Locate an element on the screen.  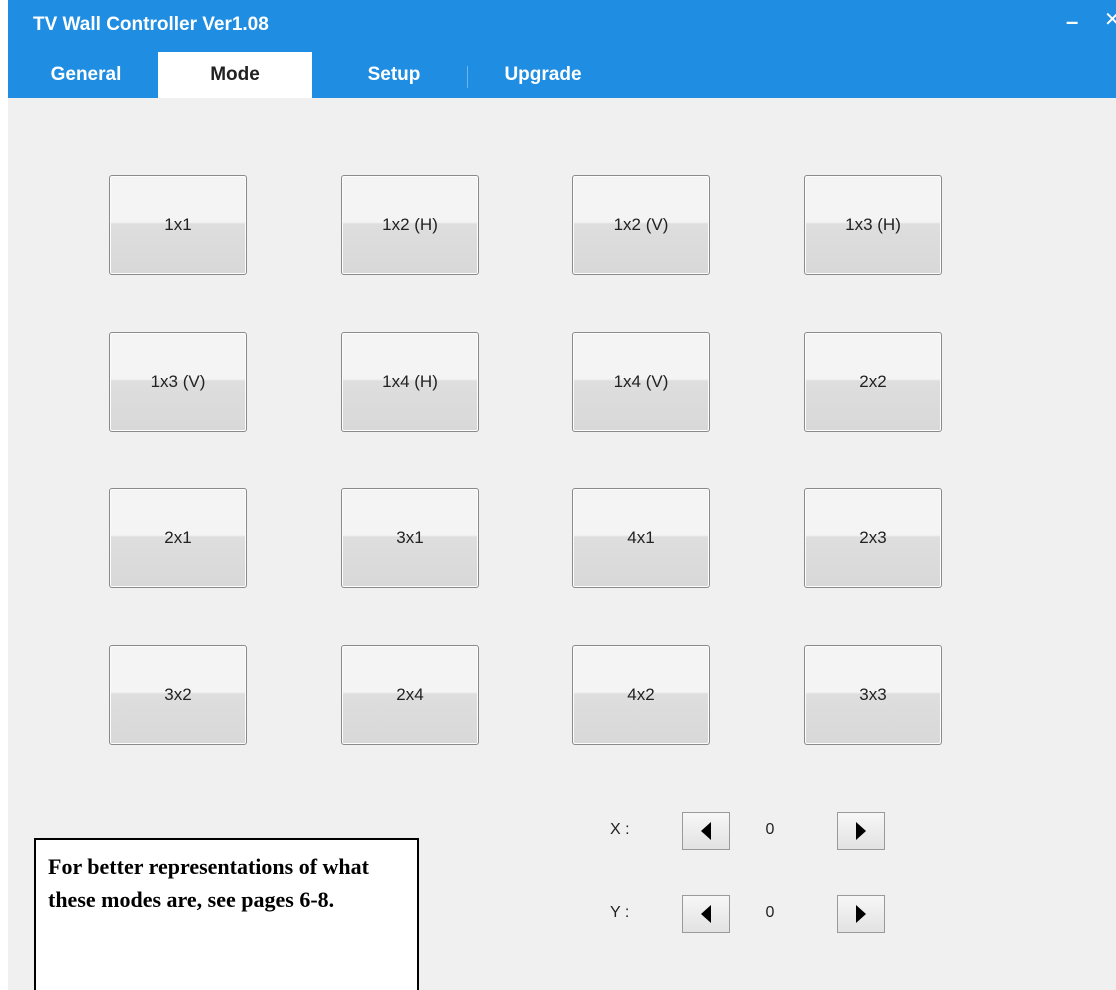
close-icon: ✕ is located at coordinates (1110, 20).